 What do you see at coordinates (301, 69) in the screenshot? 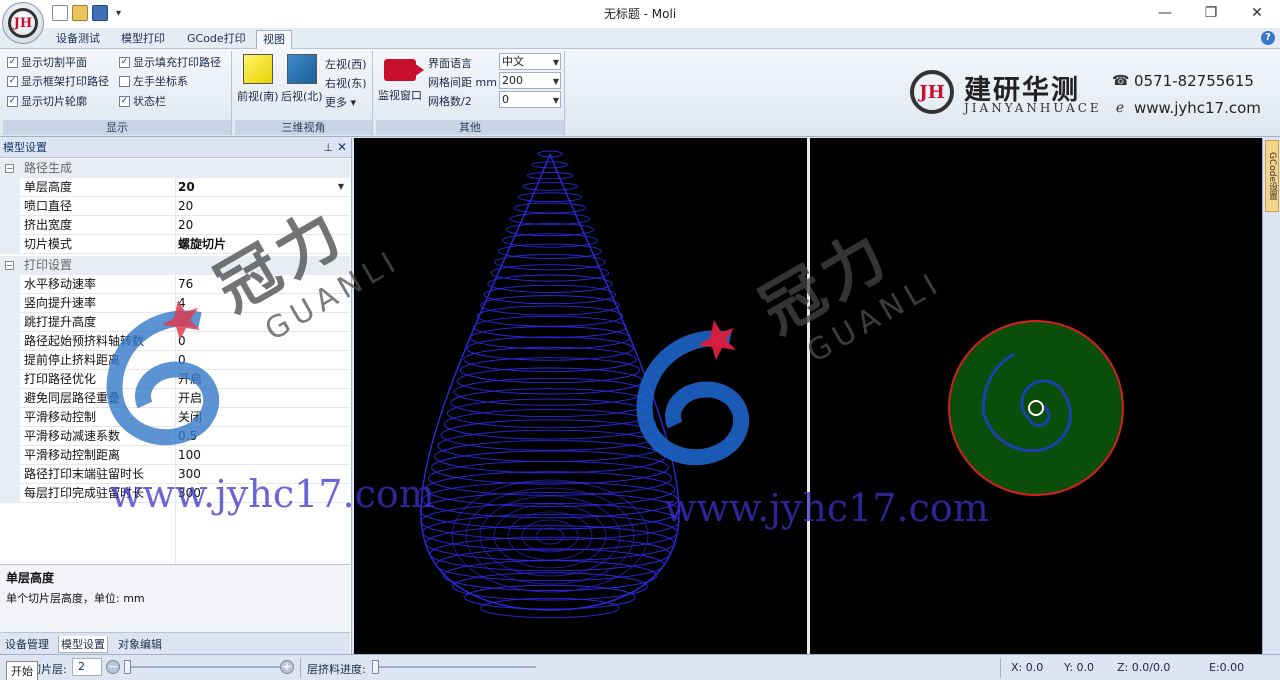
I see `back-view-cube-icon` at bounding box center [301, 69].